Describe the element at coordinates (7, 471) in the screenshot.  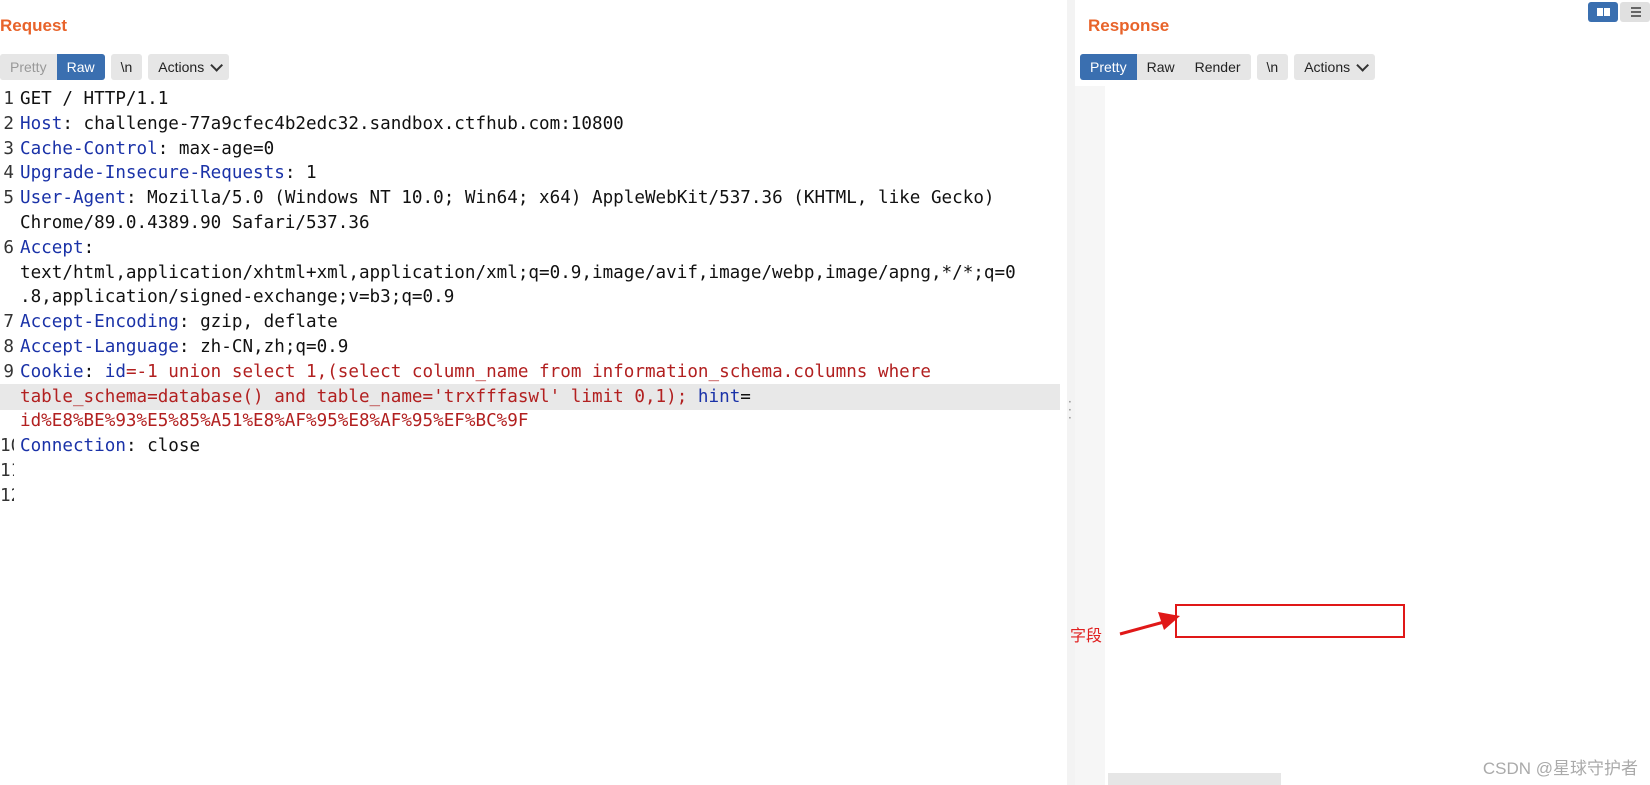
I see `line-number: 11` at that location.